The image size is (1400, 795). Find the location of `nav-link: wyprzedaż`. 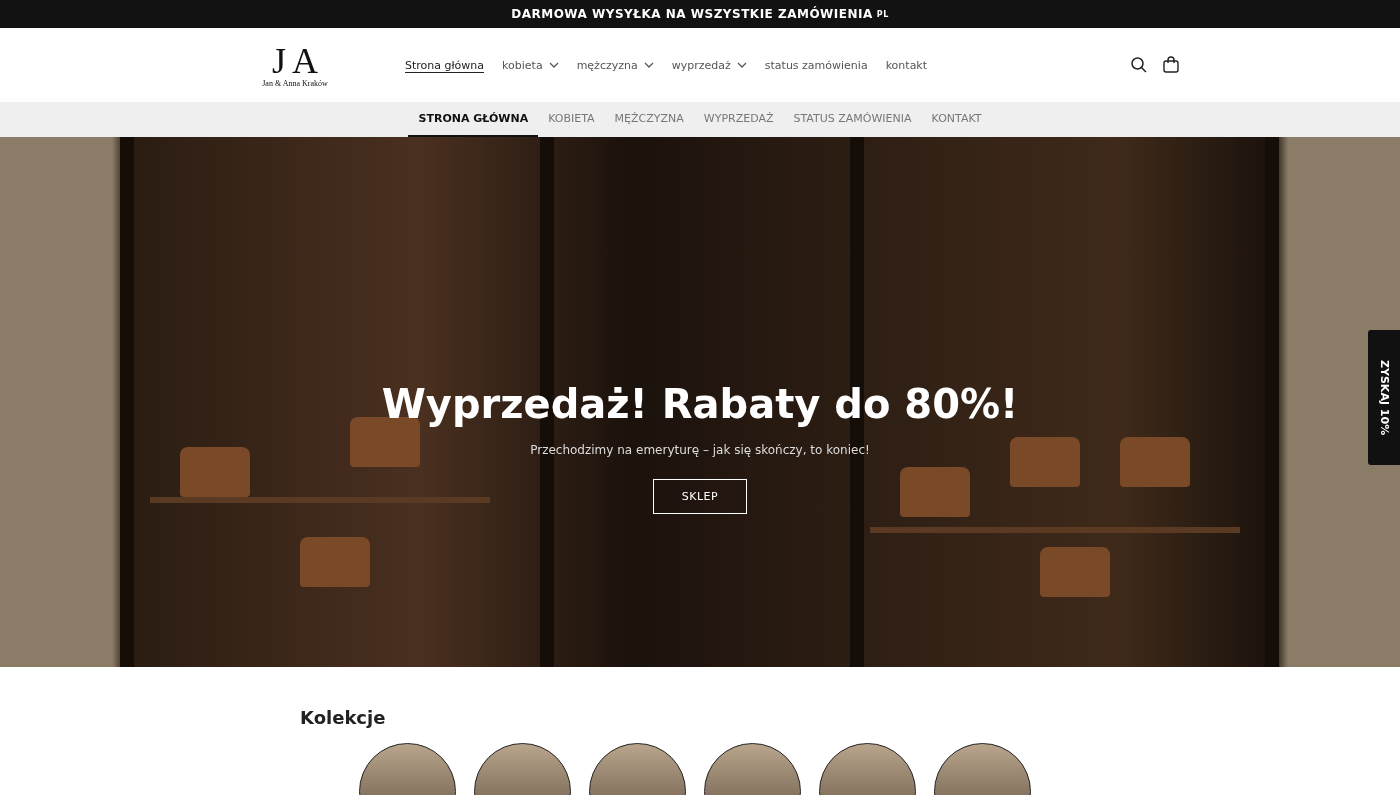

nav-link: wyprzedaż is located at coordinates (709, 65).